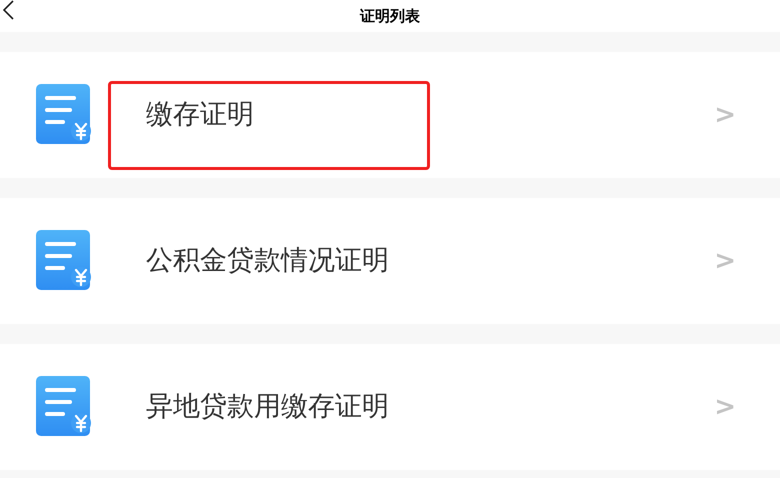 Image resolution: width=780 pixels, height=478 pixels. Describe the element at coordinates (267, 407) in the screenshot. I see `row-label: 异地贷款用缴存证明` at that location.